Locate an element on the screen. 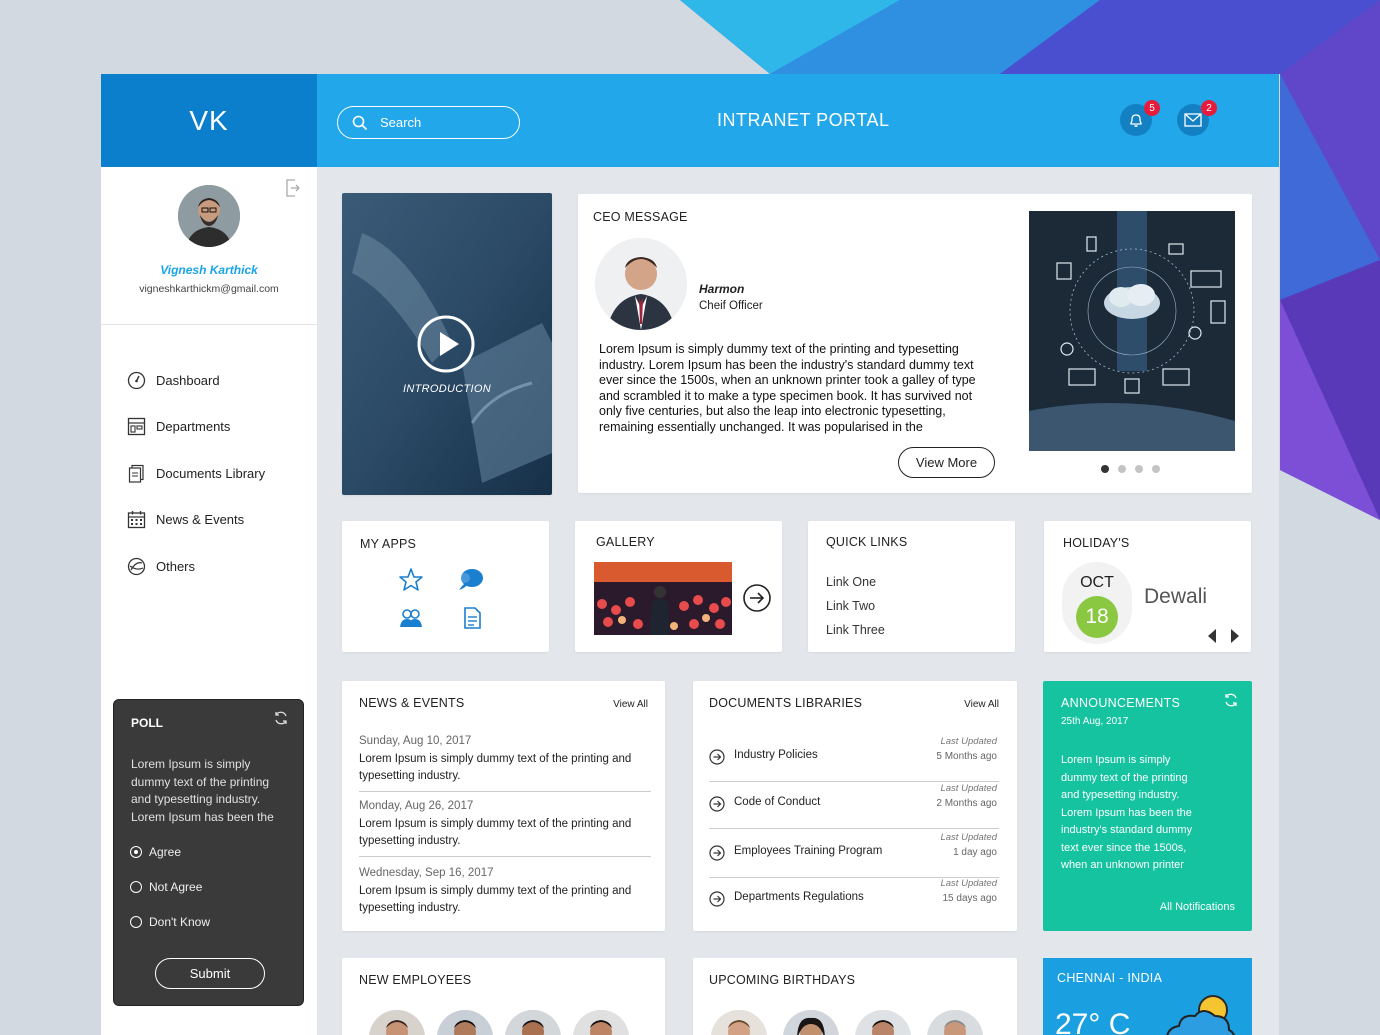 This screenshot has height=1035, width=1380. logout-icon is located at coordinates (293, 190).